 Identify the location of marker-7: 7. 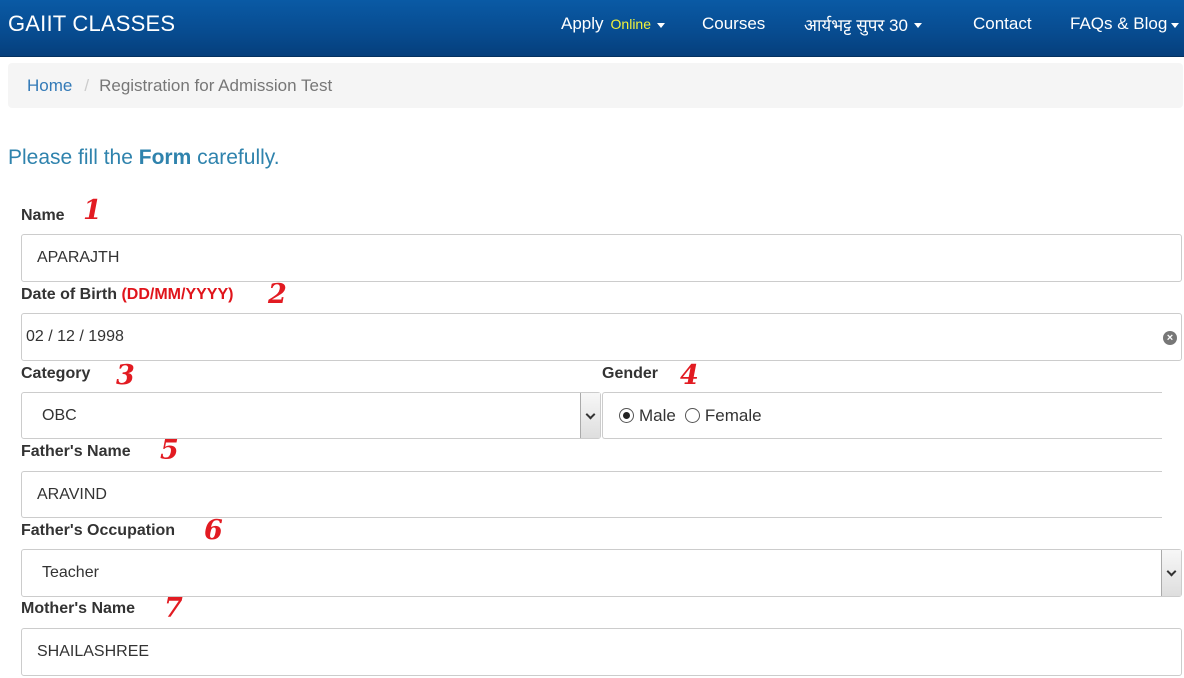
(173, 608).